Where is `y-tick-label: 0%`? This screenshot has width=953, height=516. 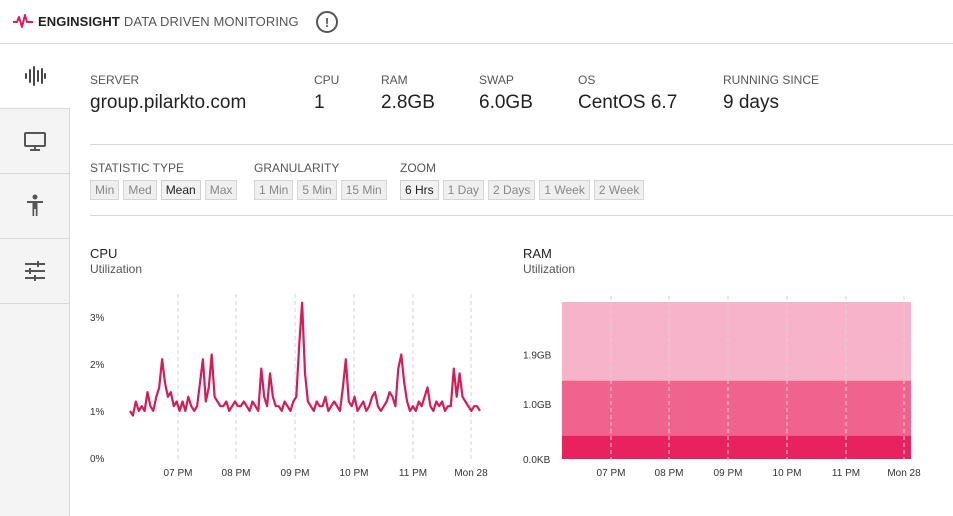
y-tick-label: 0% is located at coordinates (97, 459).